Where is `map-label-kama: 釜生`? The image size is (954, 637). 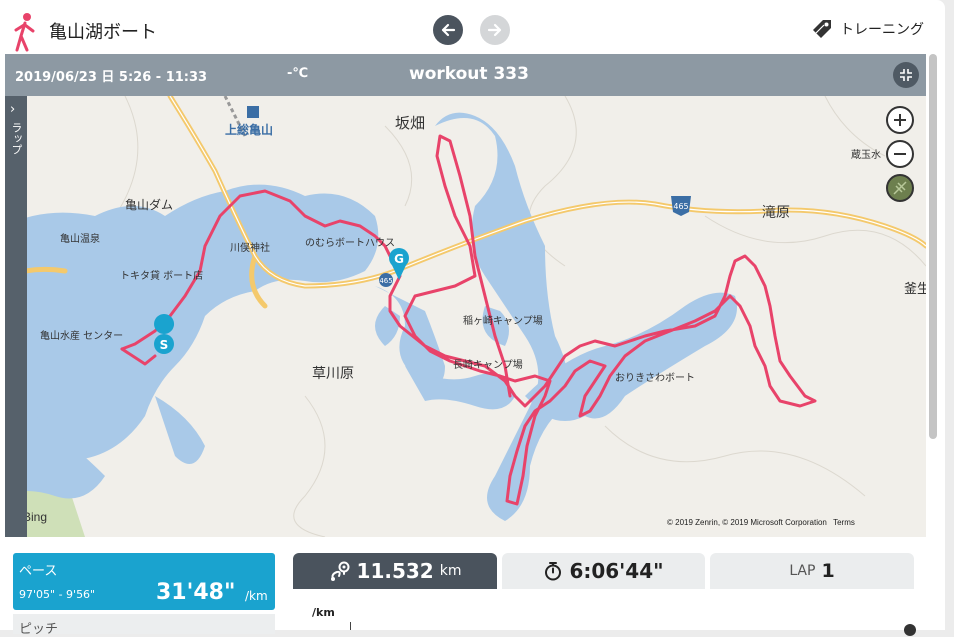
map-label-kama: 釜生 is located at coordinates (915, 289).